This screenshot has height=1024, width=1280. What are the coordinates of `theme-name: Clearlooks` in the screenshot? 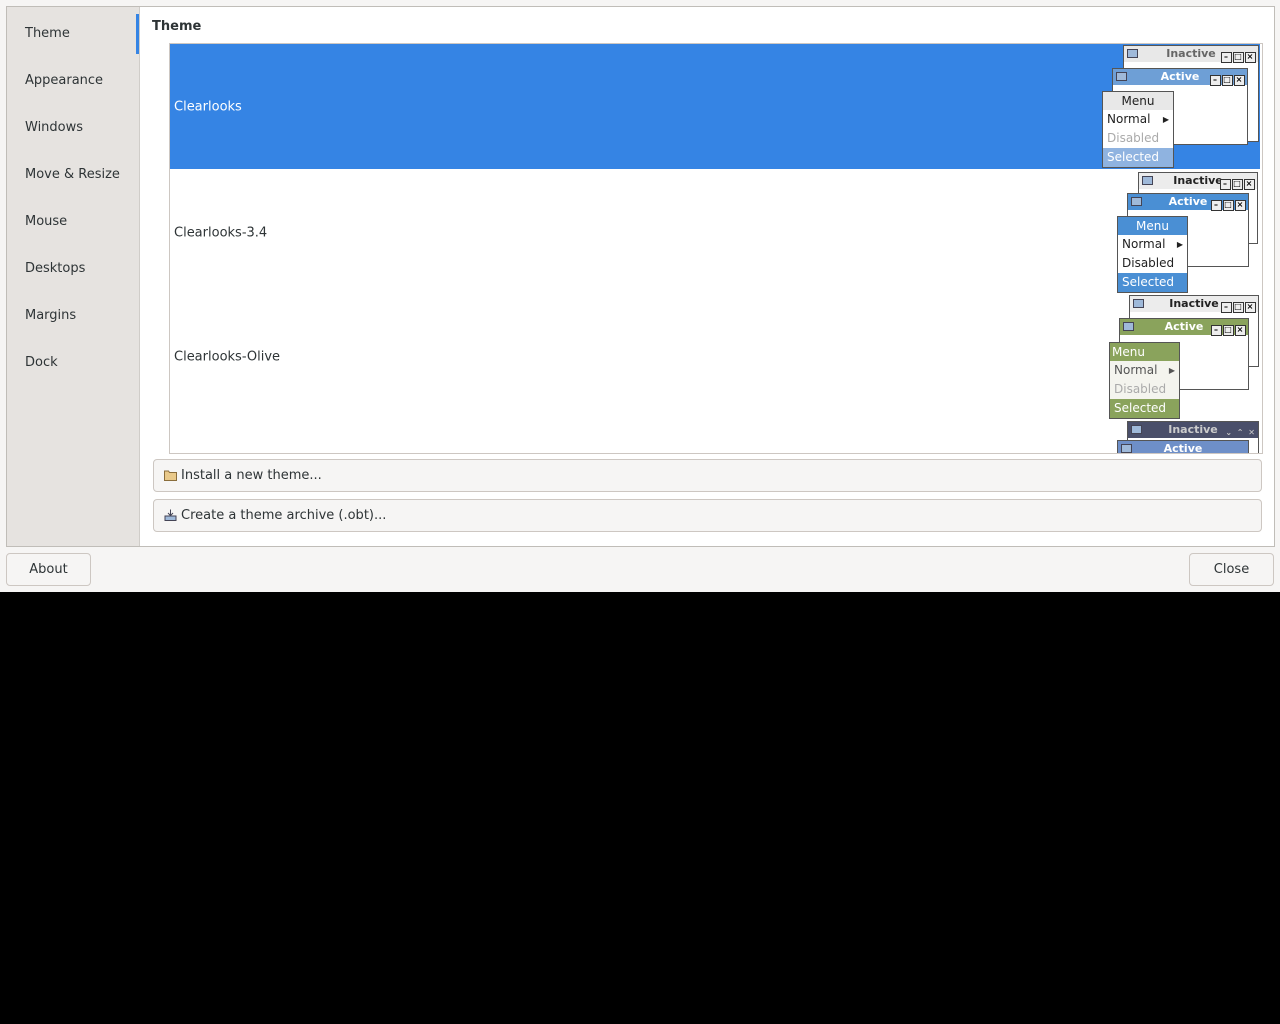 It's located at (208, 106).